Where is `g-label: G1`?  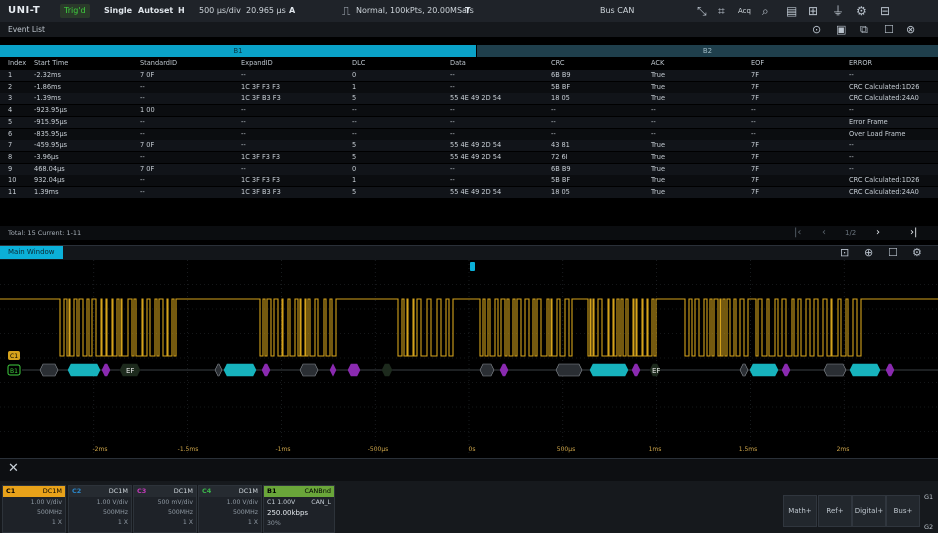
g-label: G1 is located at coordinates (928, 497).